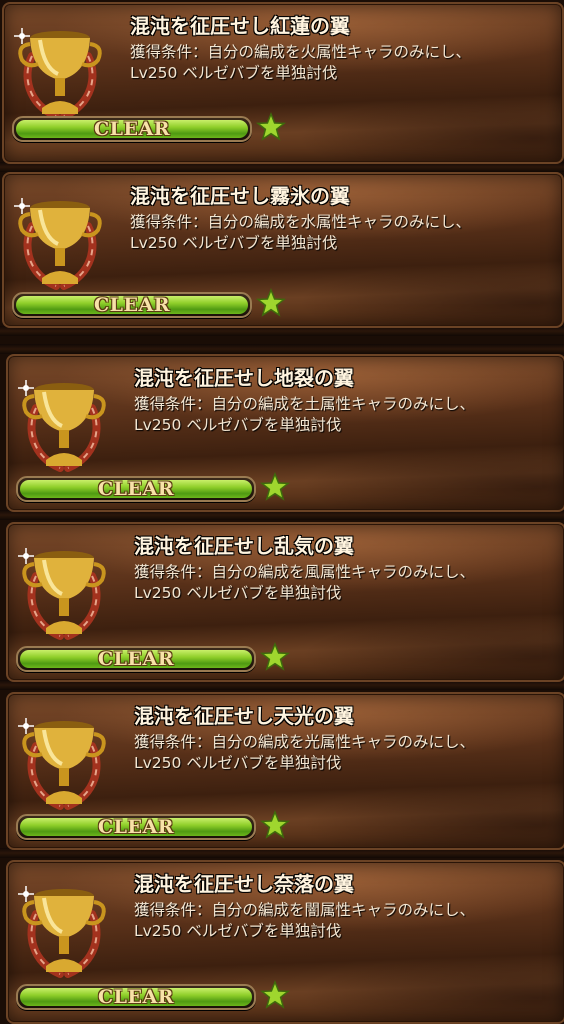  I want to click on achievement-condition: 獲得条件：自分の編成を風属性キャラのみにし、 Lv250 ベルゼバブを単独討伐, so click(304, 583).